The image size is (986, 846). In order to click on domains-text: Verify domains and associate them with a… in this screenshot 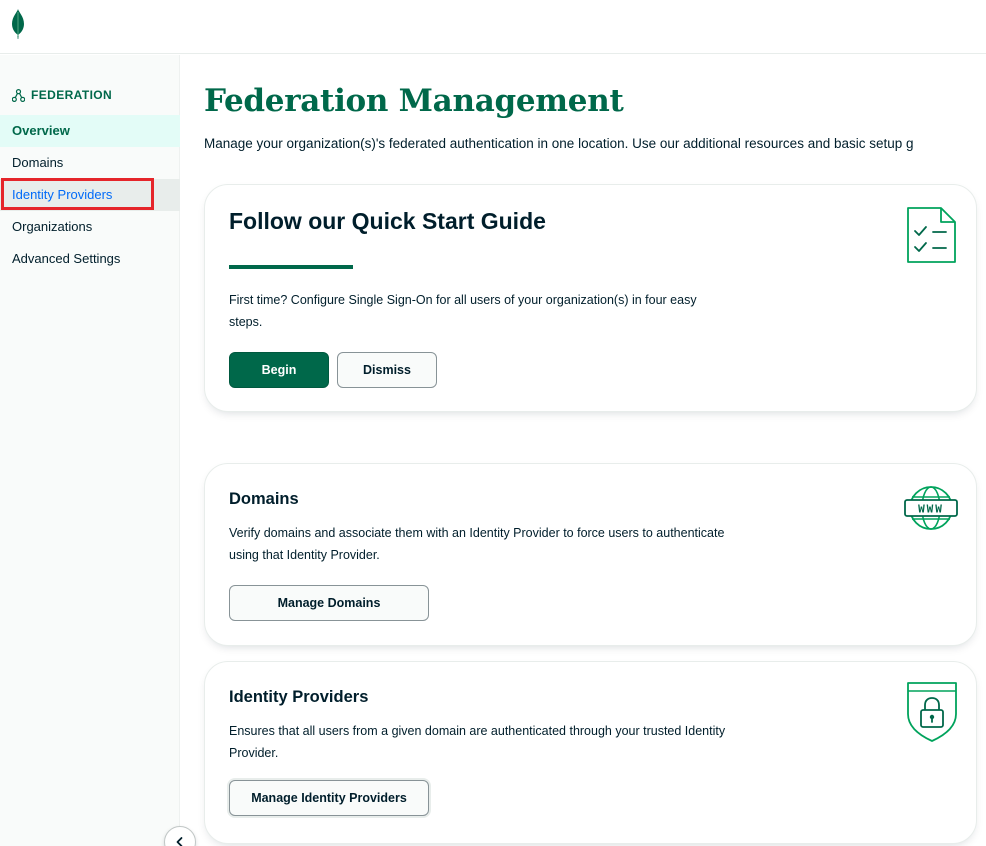, I will do `click(477, 544)`.